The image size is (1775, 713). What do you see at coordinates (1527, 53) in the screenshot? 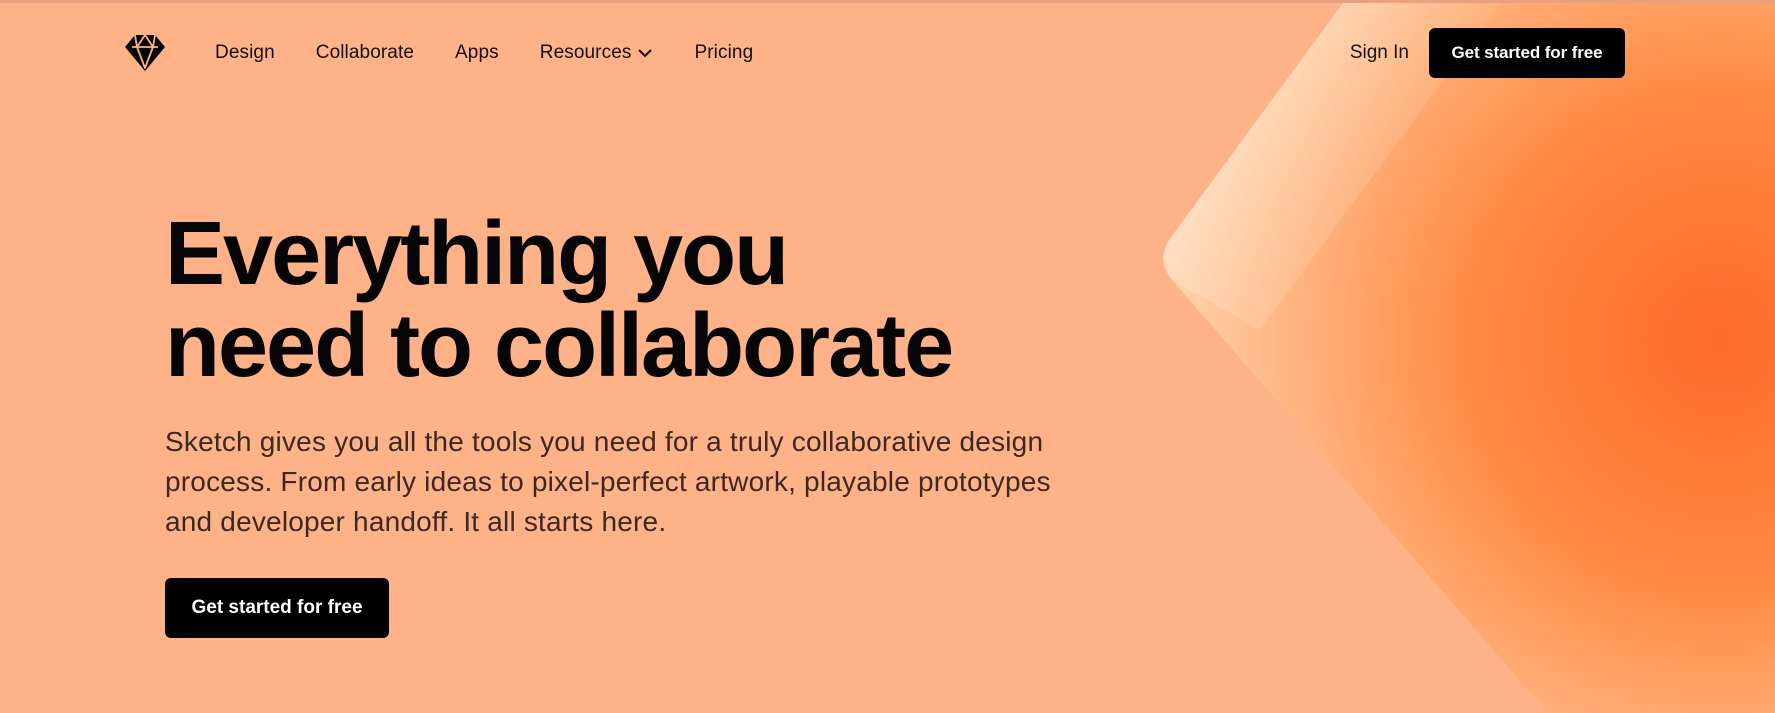
I see `get-started-button-nav: Get started for free` at bounding box center [1527, 53].